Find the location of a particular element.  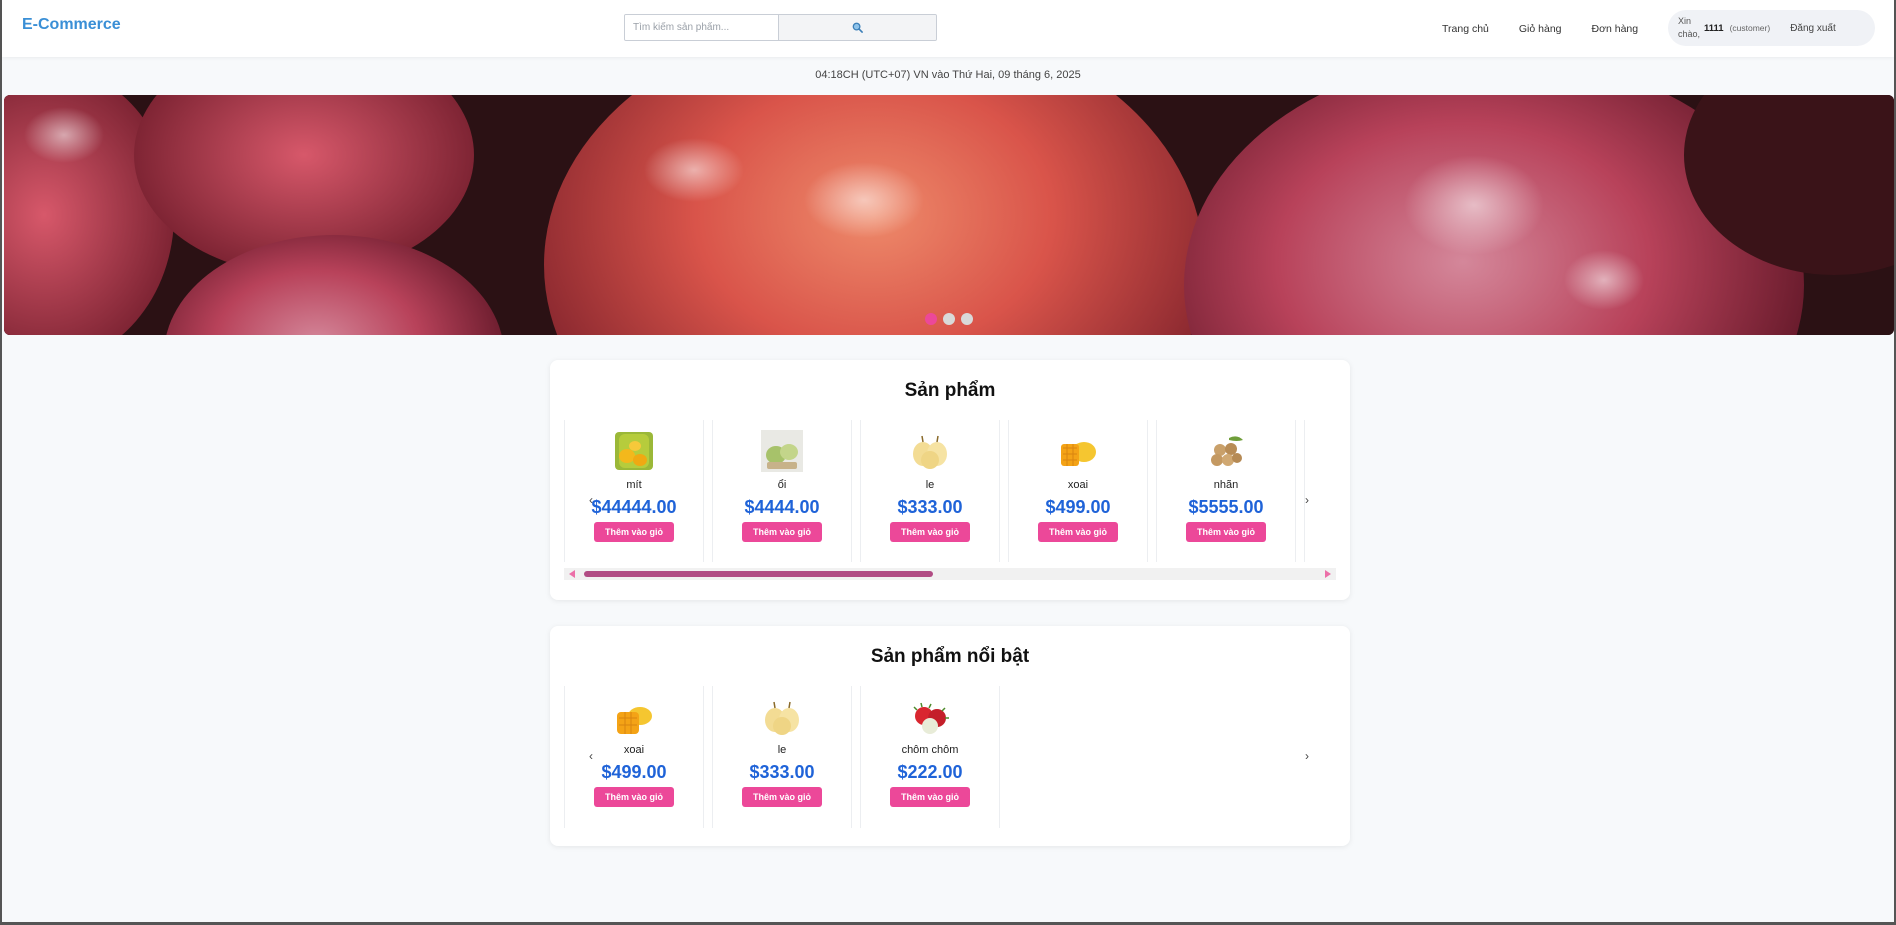

search-input is located at coordinates (702, 27).